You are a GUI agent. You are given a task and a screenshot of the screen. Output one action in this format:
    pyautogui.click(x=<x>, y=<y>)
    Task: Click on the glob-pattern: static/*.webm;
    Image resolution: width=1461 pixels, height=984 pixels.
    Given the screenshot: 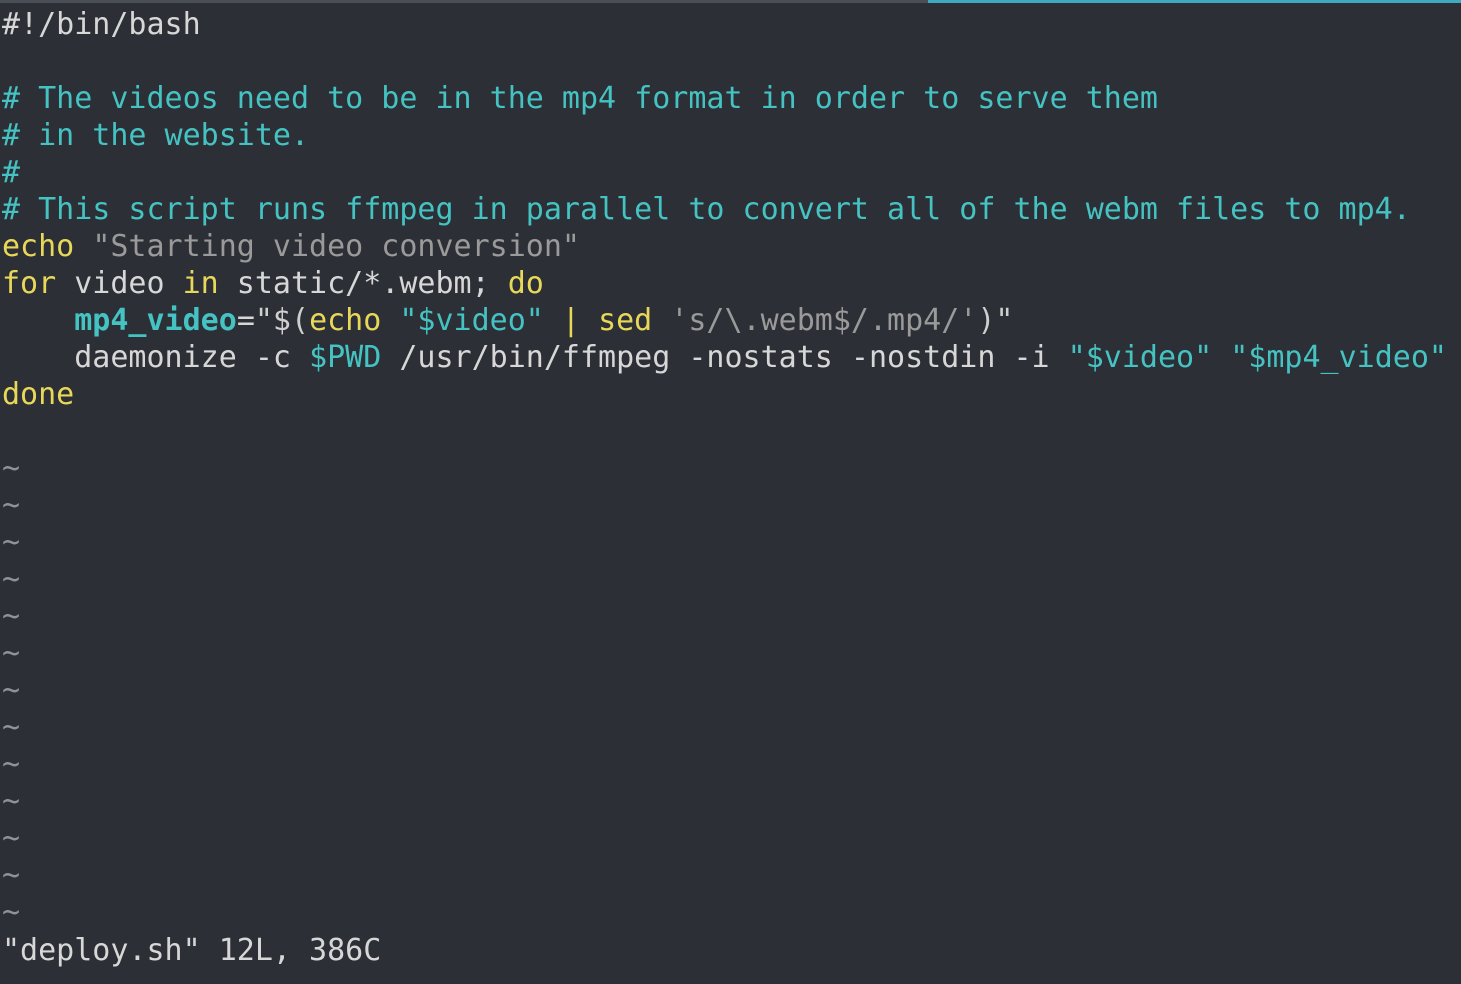 What is the action you would take?
    pyautogui.click(x=363, y=283)
    